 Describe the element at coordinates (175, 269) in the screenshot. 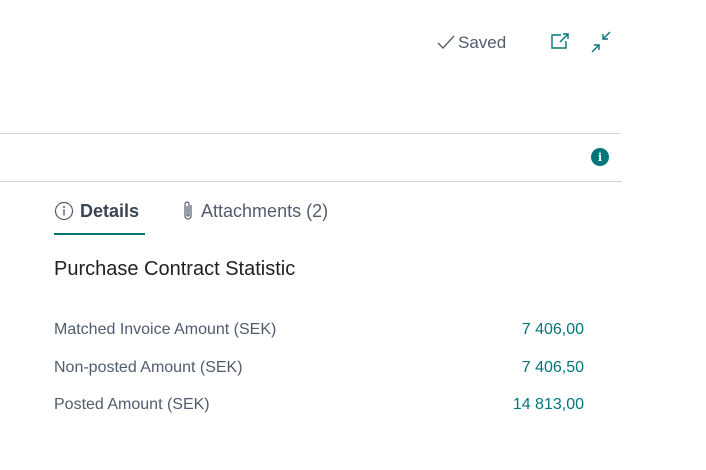

I see `section-title: Purchase Contract Statistic` at that location.